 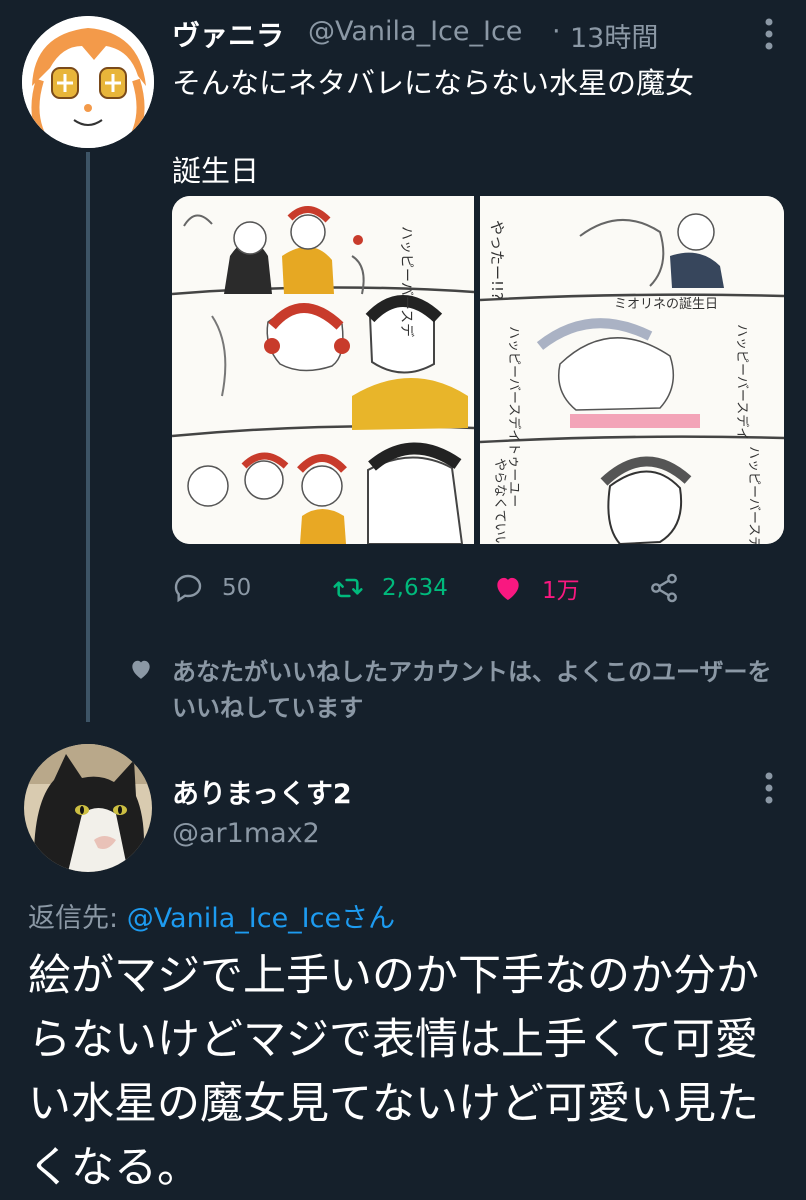 I want to click on like-count: 1万, so click(x=561, y=591).